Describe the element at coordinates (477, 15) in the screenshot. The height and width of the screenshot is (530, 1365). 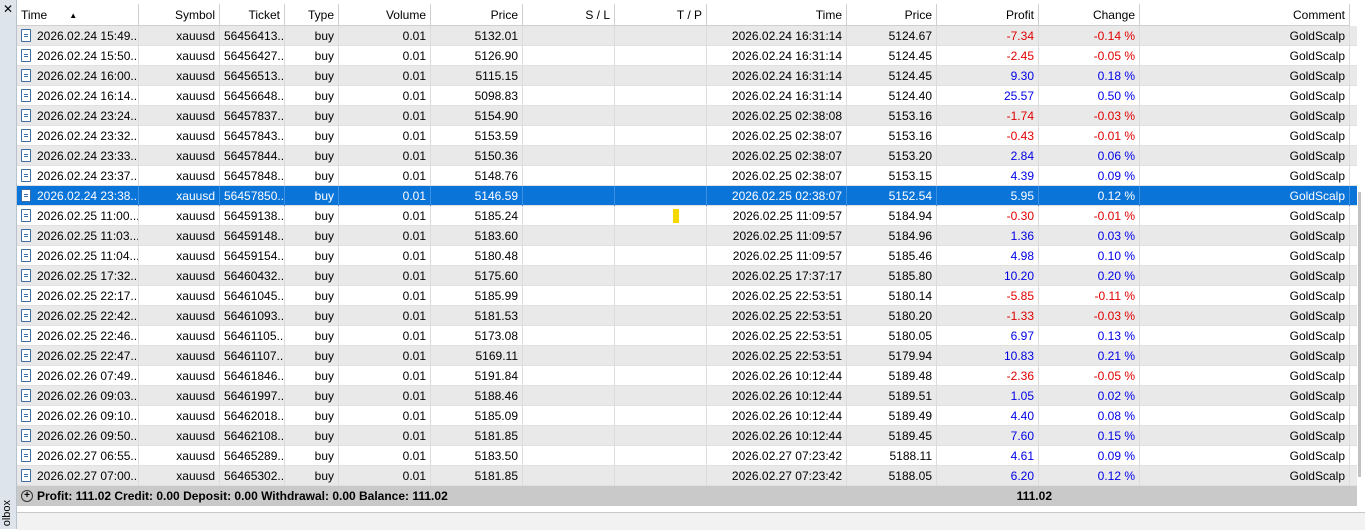
I see `col-header-price: Price` at that location.